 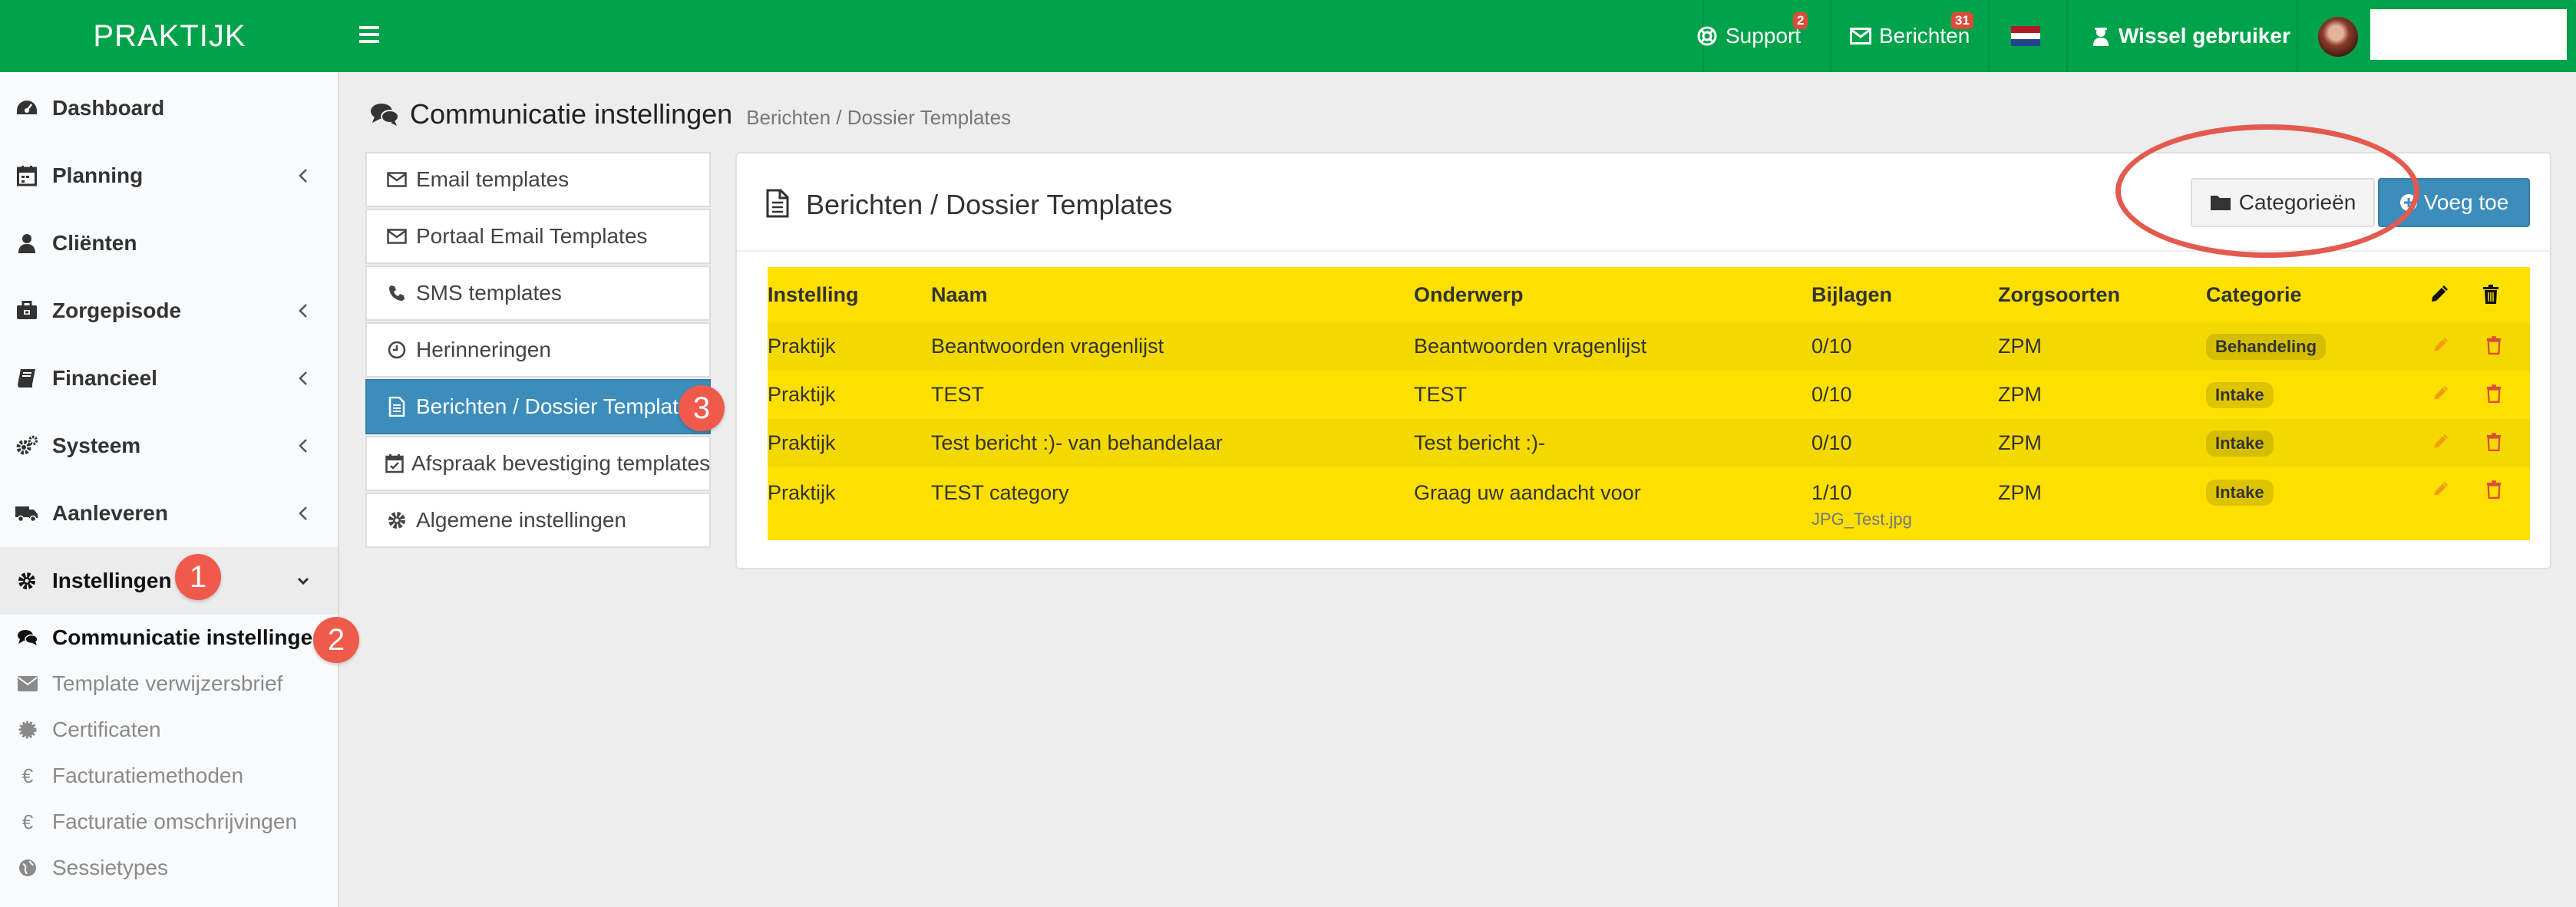 I want to click on sidebar-toggle-icon, so click(x=370, y=35).